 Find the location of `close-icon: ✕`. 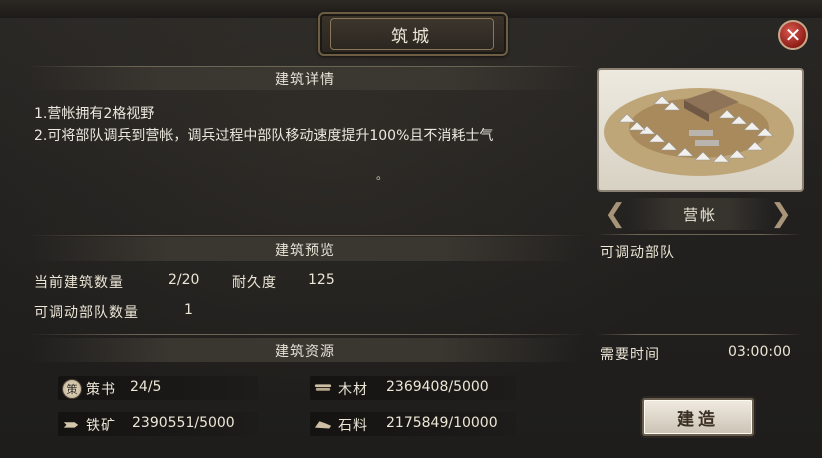

close-icon: ✕ is located at coordinates (793, 35).